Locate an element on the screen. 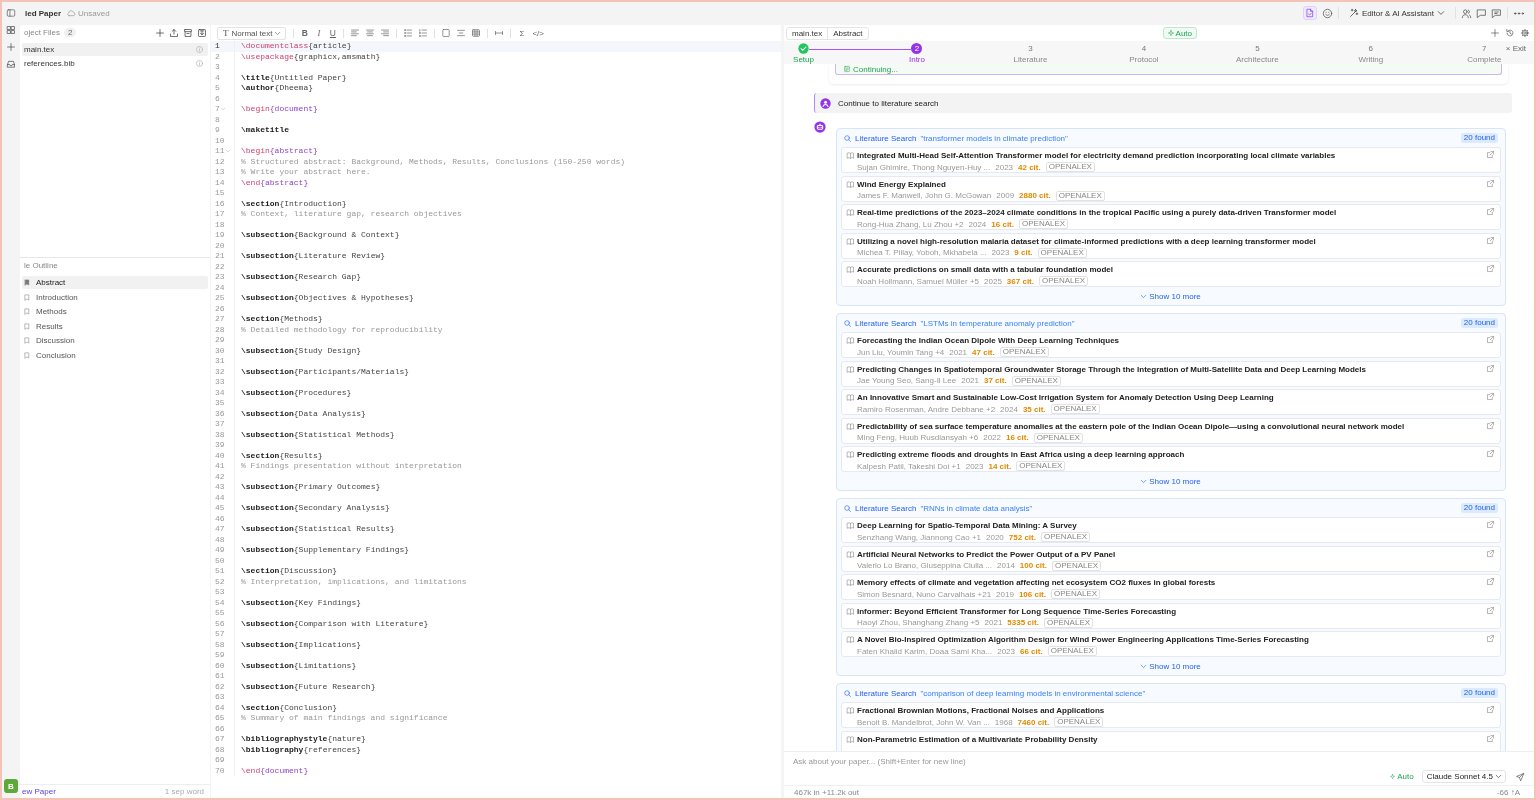 The height and width of the screenshot is (800, 1536). view-mode-dropdown: Editor & AI Assistant is located at coordinates (1396, 13).